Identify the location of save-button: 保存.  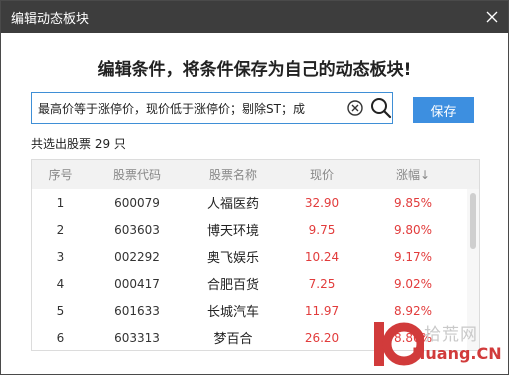
(443, 110).